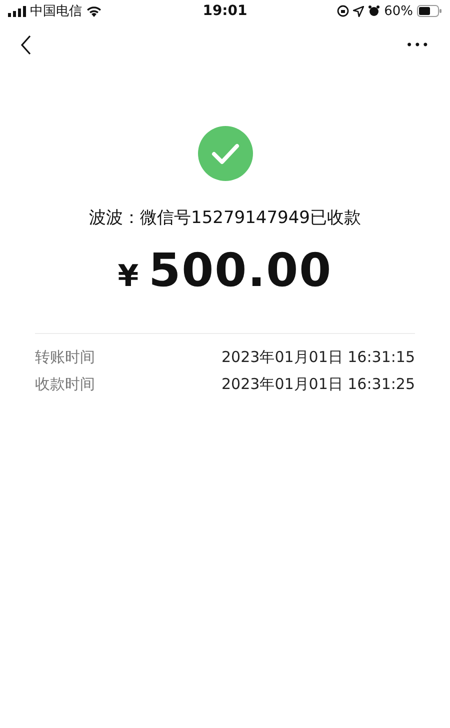  What do you see at coordinates (418, 45) in the screenshot?
I see `more-button: •••` at bounding box center [418, 45].